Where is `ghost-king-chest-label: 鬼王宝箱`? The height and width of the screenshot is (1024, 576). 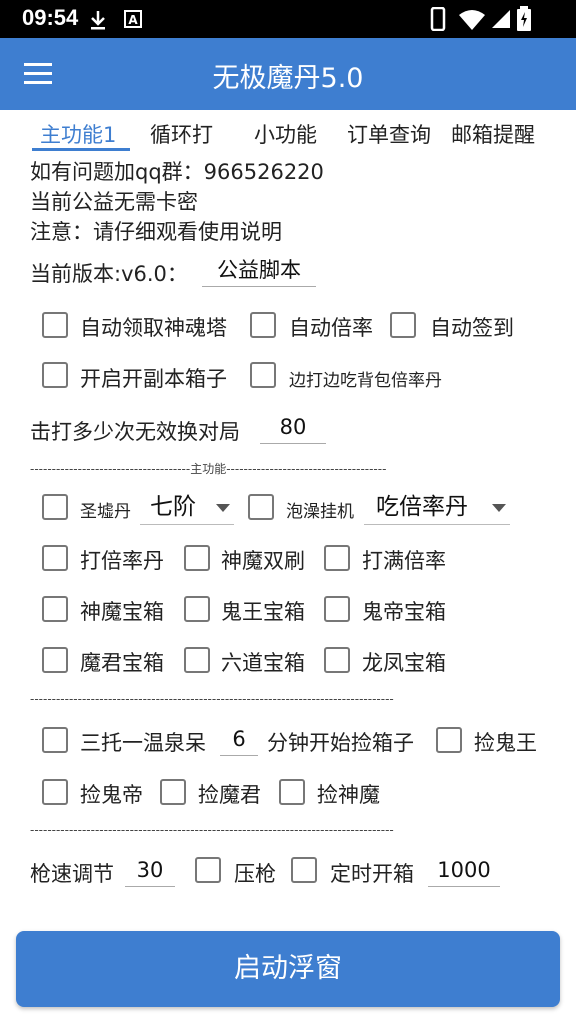
ghost-king-chest-label: 鬼王宝箱 is located at coordinates (263, 612).